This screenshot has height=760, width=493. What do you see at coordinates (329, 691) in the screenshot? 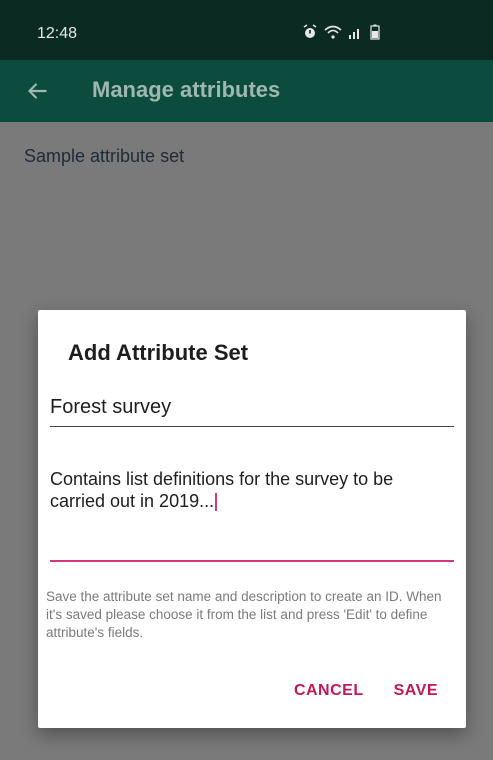
I see `cancel-button: CANCEL` at bounding box center [329, 691].